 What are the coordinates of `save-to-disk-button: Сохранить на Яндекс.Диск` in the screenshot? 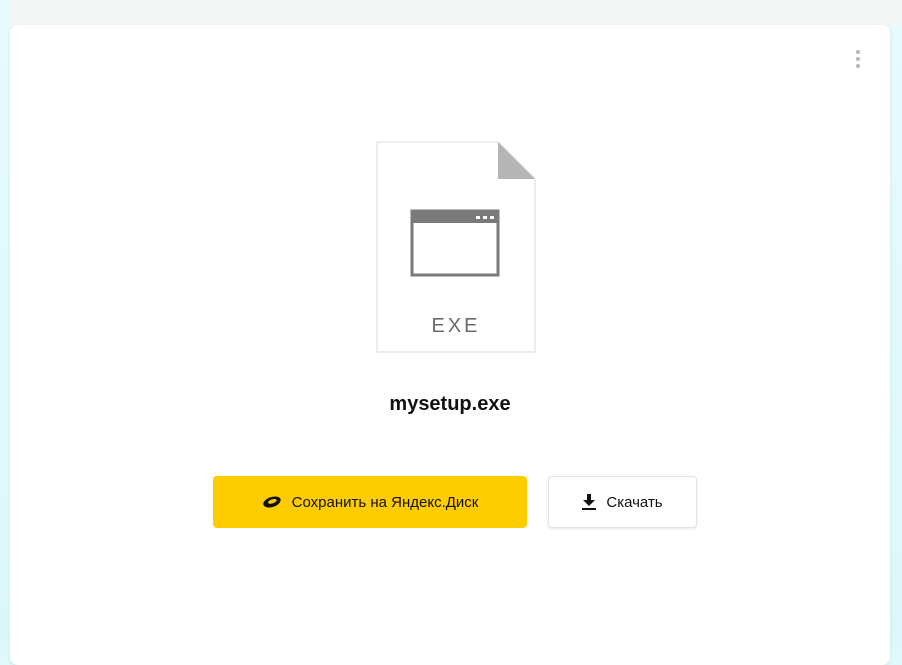 It's located at (370, 502).